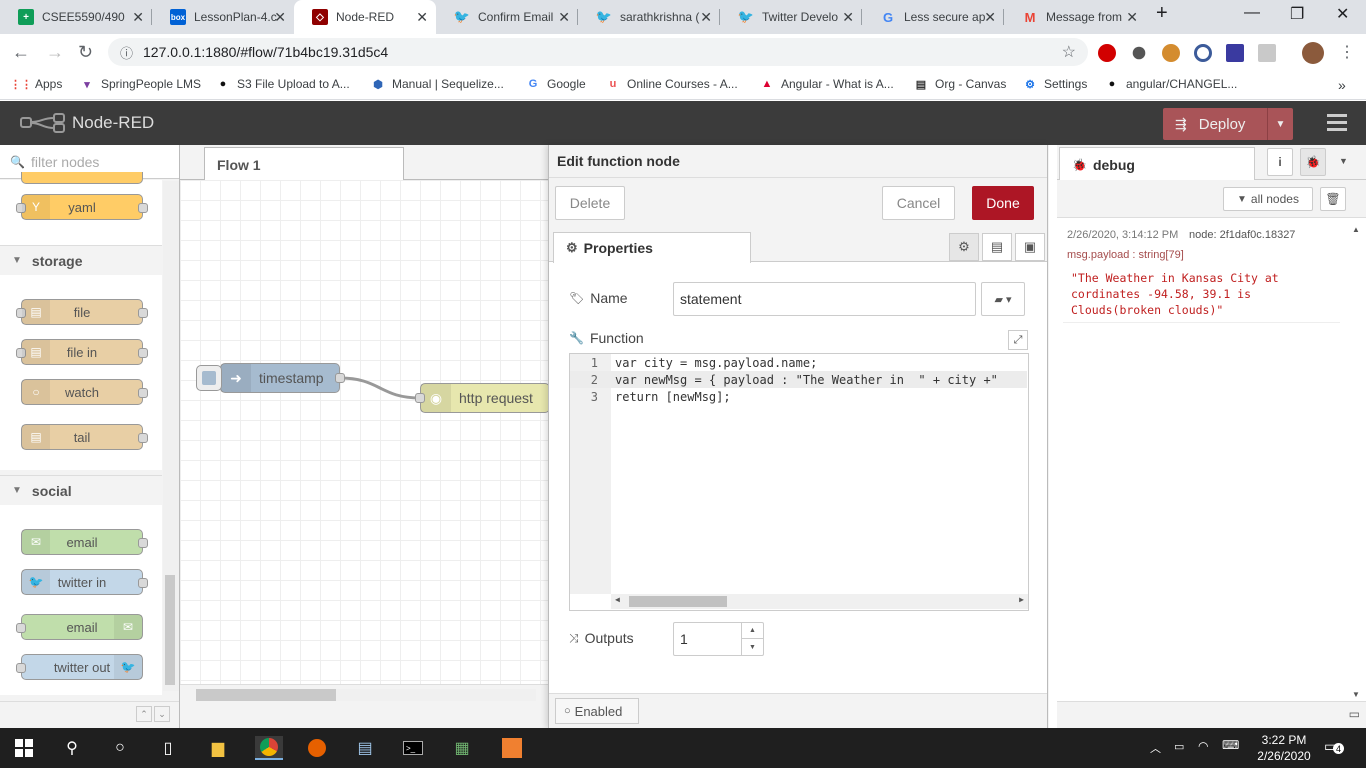 This screenshot has height=768, width=1366. Describe the element at coordinates (649, 17) in the screenshot. I see `browser-tab: 🐦 sarathkrishna ( ✕` at that location.